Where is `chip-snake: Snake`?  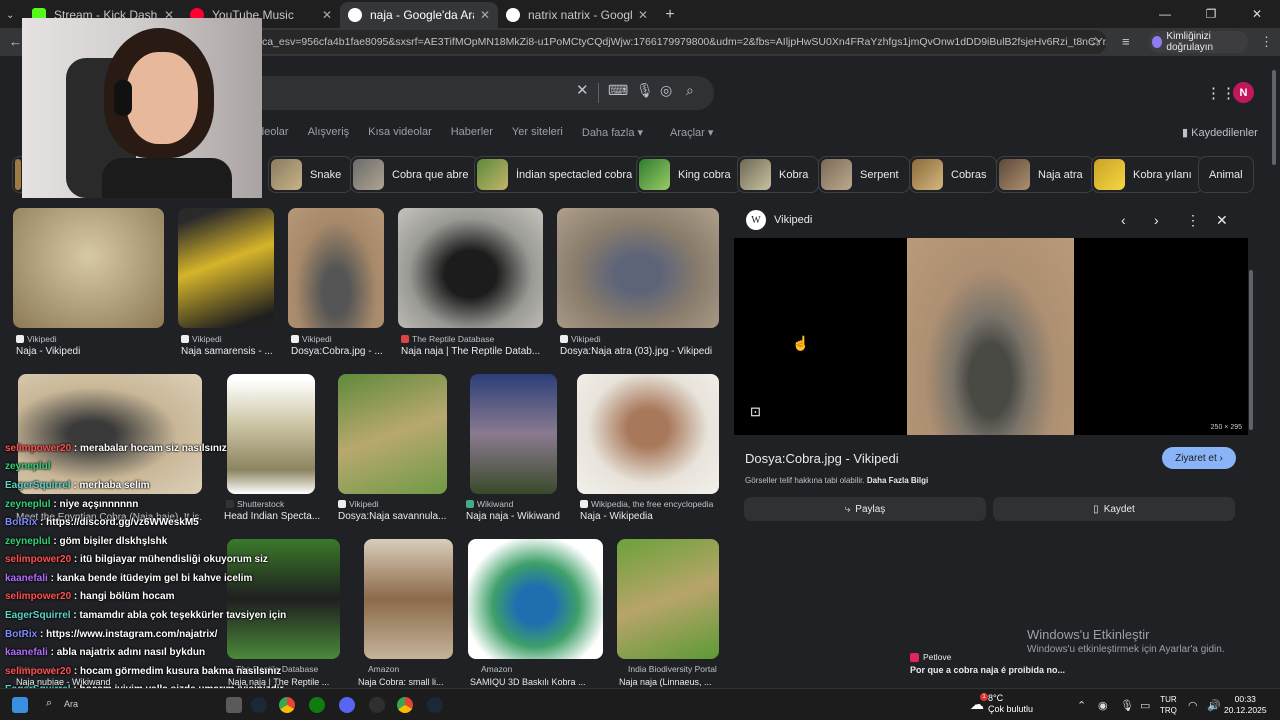 chip-snake: Snake is located at coordinates (310, 174).